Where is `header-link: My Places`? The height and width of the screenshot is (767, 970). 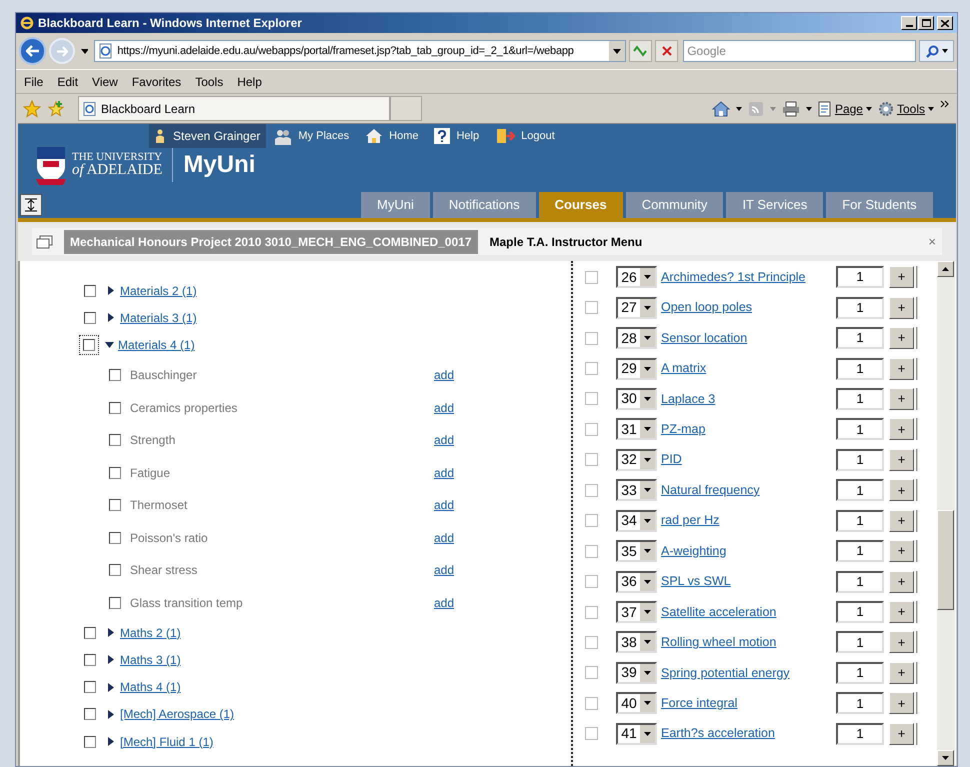
header-link: My Places is located at coordinates (312, 136).